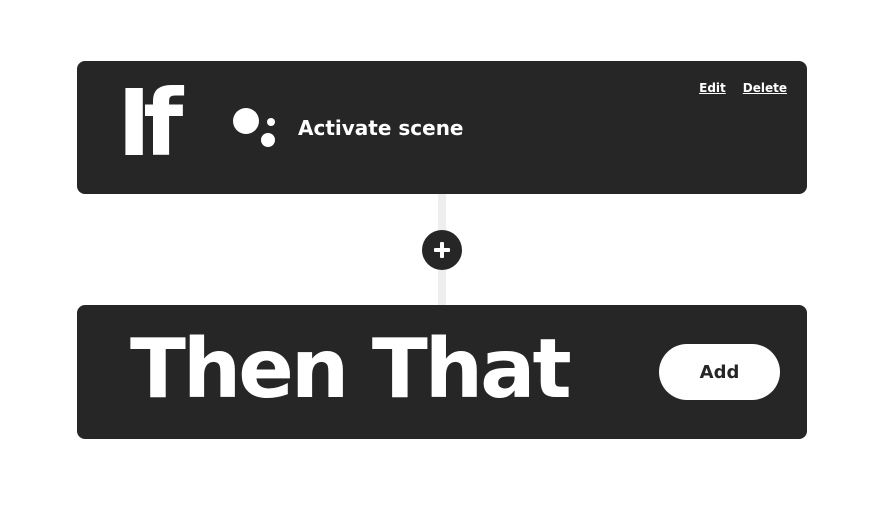 This screenshot has height=529, width=889. I want to click on trigger-actions: Edit Delete, so click(743, 88).